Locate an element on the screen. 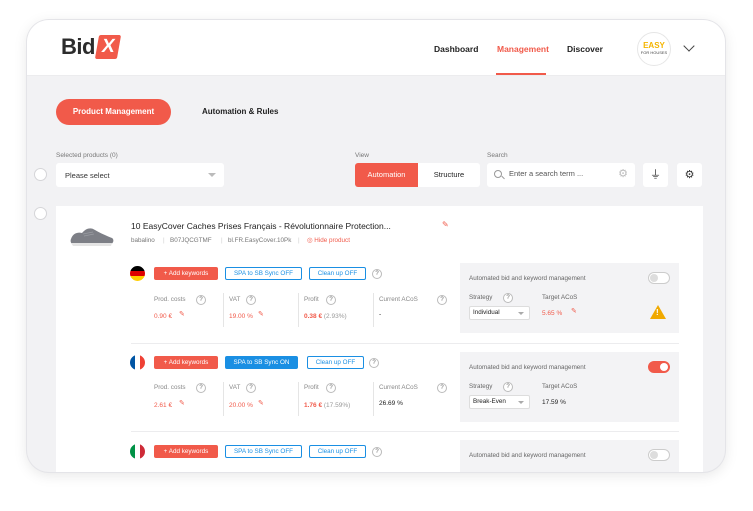  search-box: ⚙ is located at coordinates (561, 175).